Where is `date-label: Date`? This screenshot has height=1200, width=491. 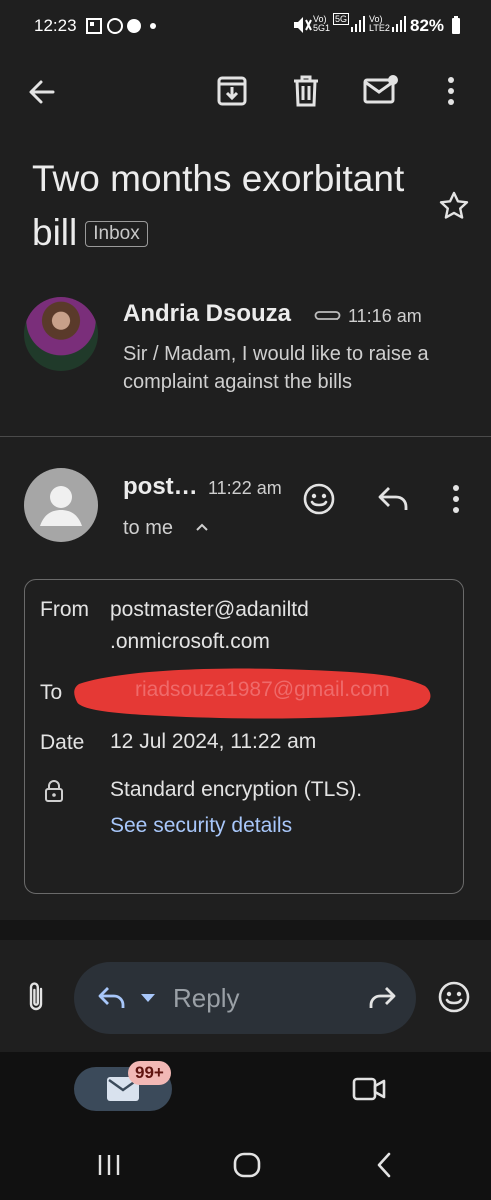 date-label: Date is located at coordinates (62, 742).